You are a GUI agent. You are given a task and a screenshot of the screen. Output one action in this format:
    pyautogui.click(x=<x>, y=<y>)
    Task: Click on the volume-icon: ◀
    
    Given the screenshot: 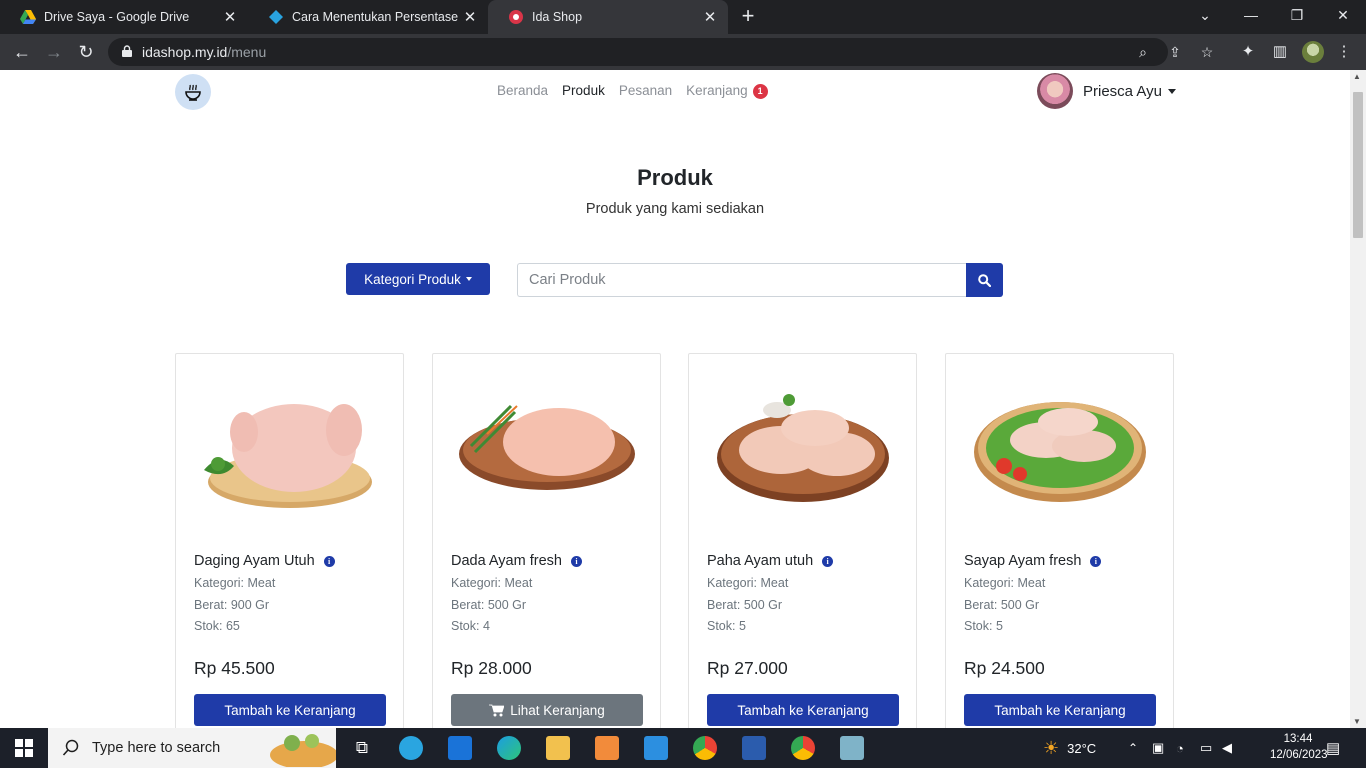 What is the action you would take?
    pyautogui.click(x=1227, y=748)
    